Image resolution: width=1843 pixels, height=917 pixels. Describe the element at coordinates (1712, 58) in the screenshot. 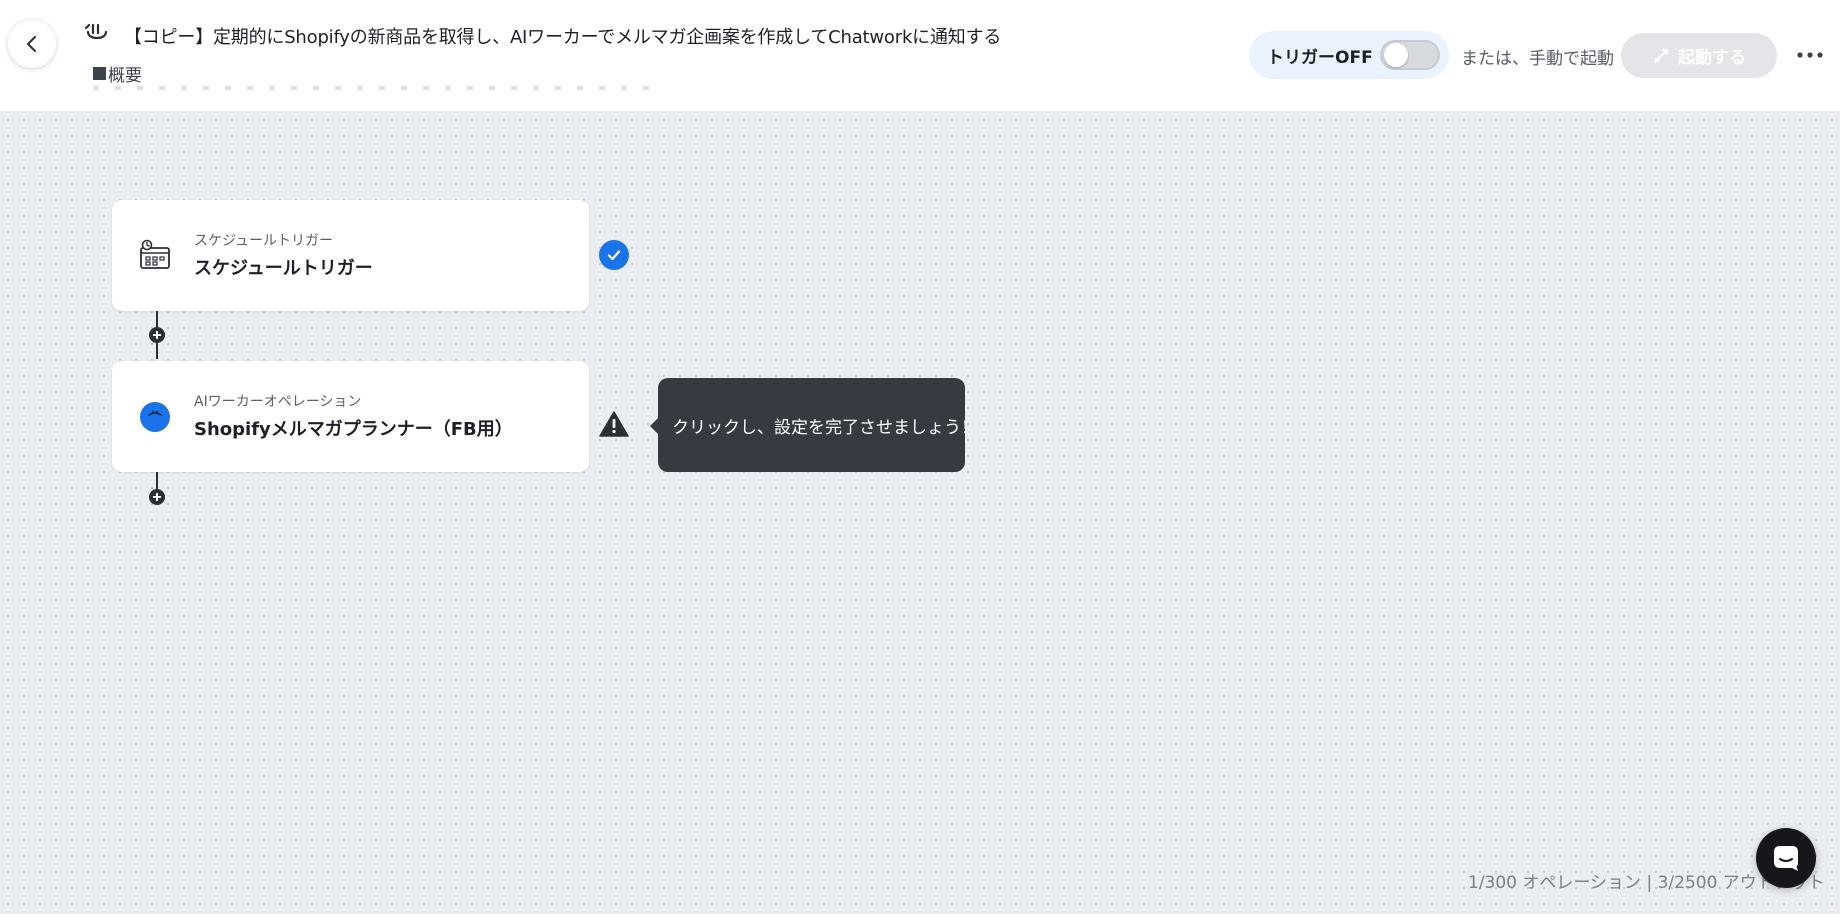

I see `launch-button-label: 起動する` at that location.